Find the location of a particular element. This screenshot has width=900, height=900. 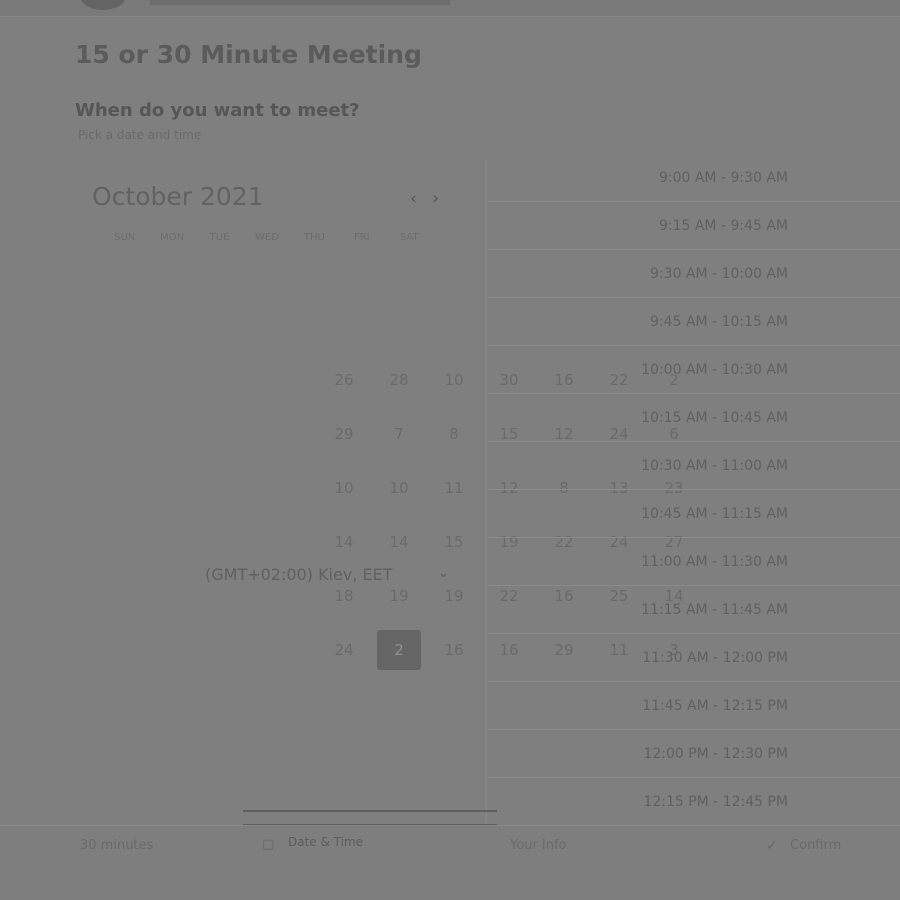

weekday-wed: WED is located at coordinates (267, 237).